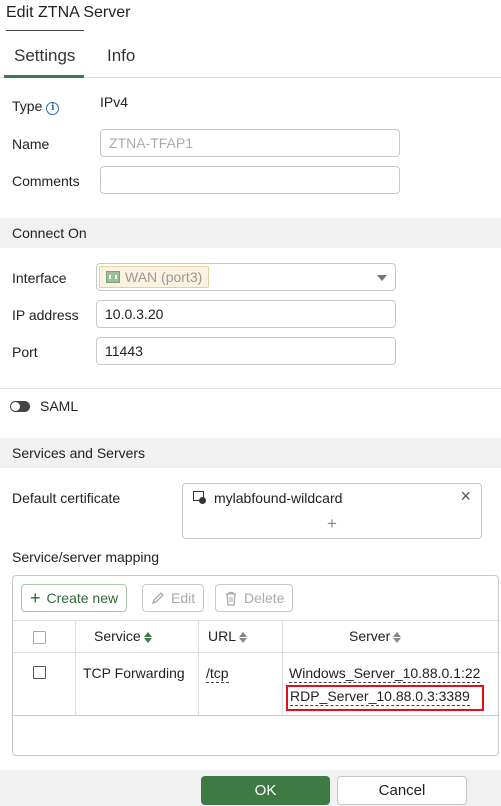 The image size is (501, 806). Describe the element at coordinates (113, 277) in the screenshot. I see `network-port-icon` at that location.